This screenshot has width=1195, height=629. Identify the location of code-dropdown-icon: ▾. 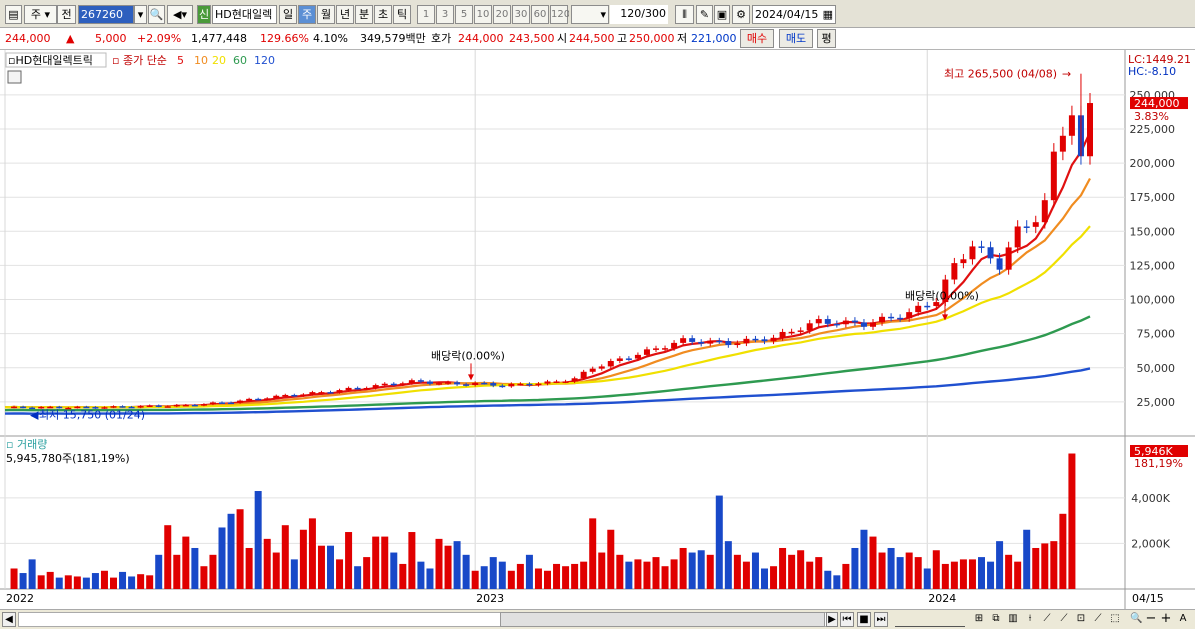
(140, 14).